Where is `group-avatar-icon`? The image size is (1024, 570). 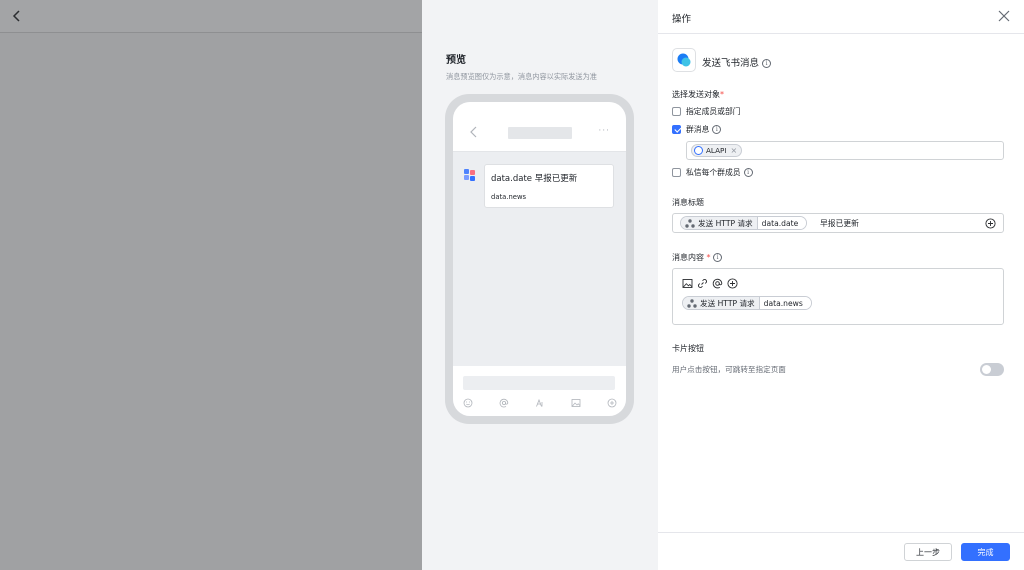 group-avatar-icon is located at coordinates (698, 150).